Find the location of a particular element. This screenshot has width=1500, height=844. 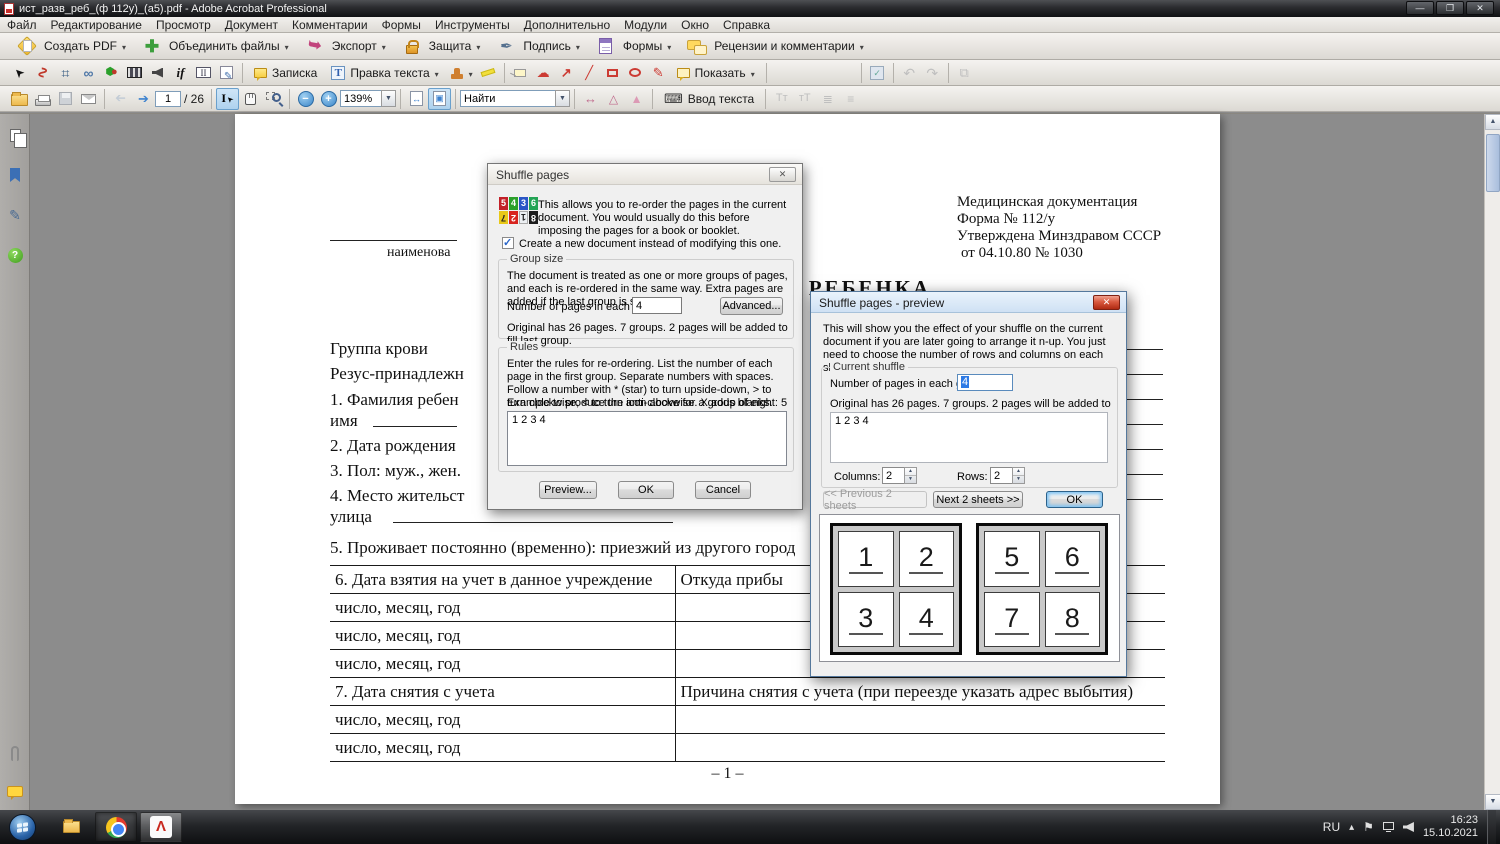

find-combo: ▼ is located at coordinates (515, 98).